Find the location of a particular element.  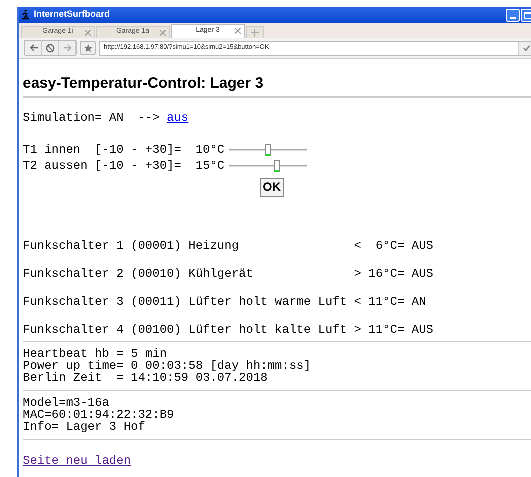

device-info-line: Model=m3-16a is located at coordinates (66, 403).